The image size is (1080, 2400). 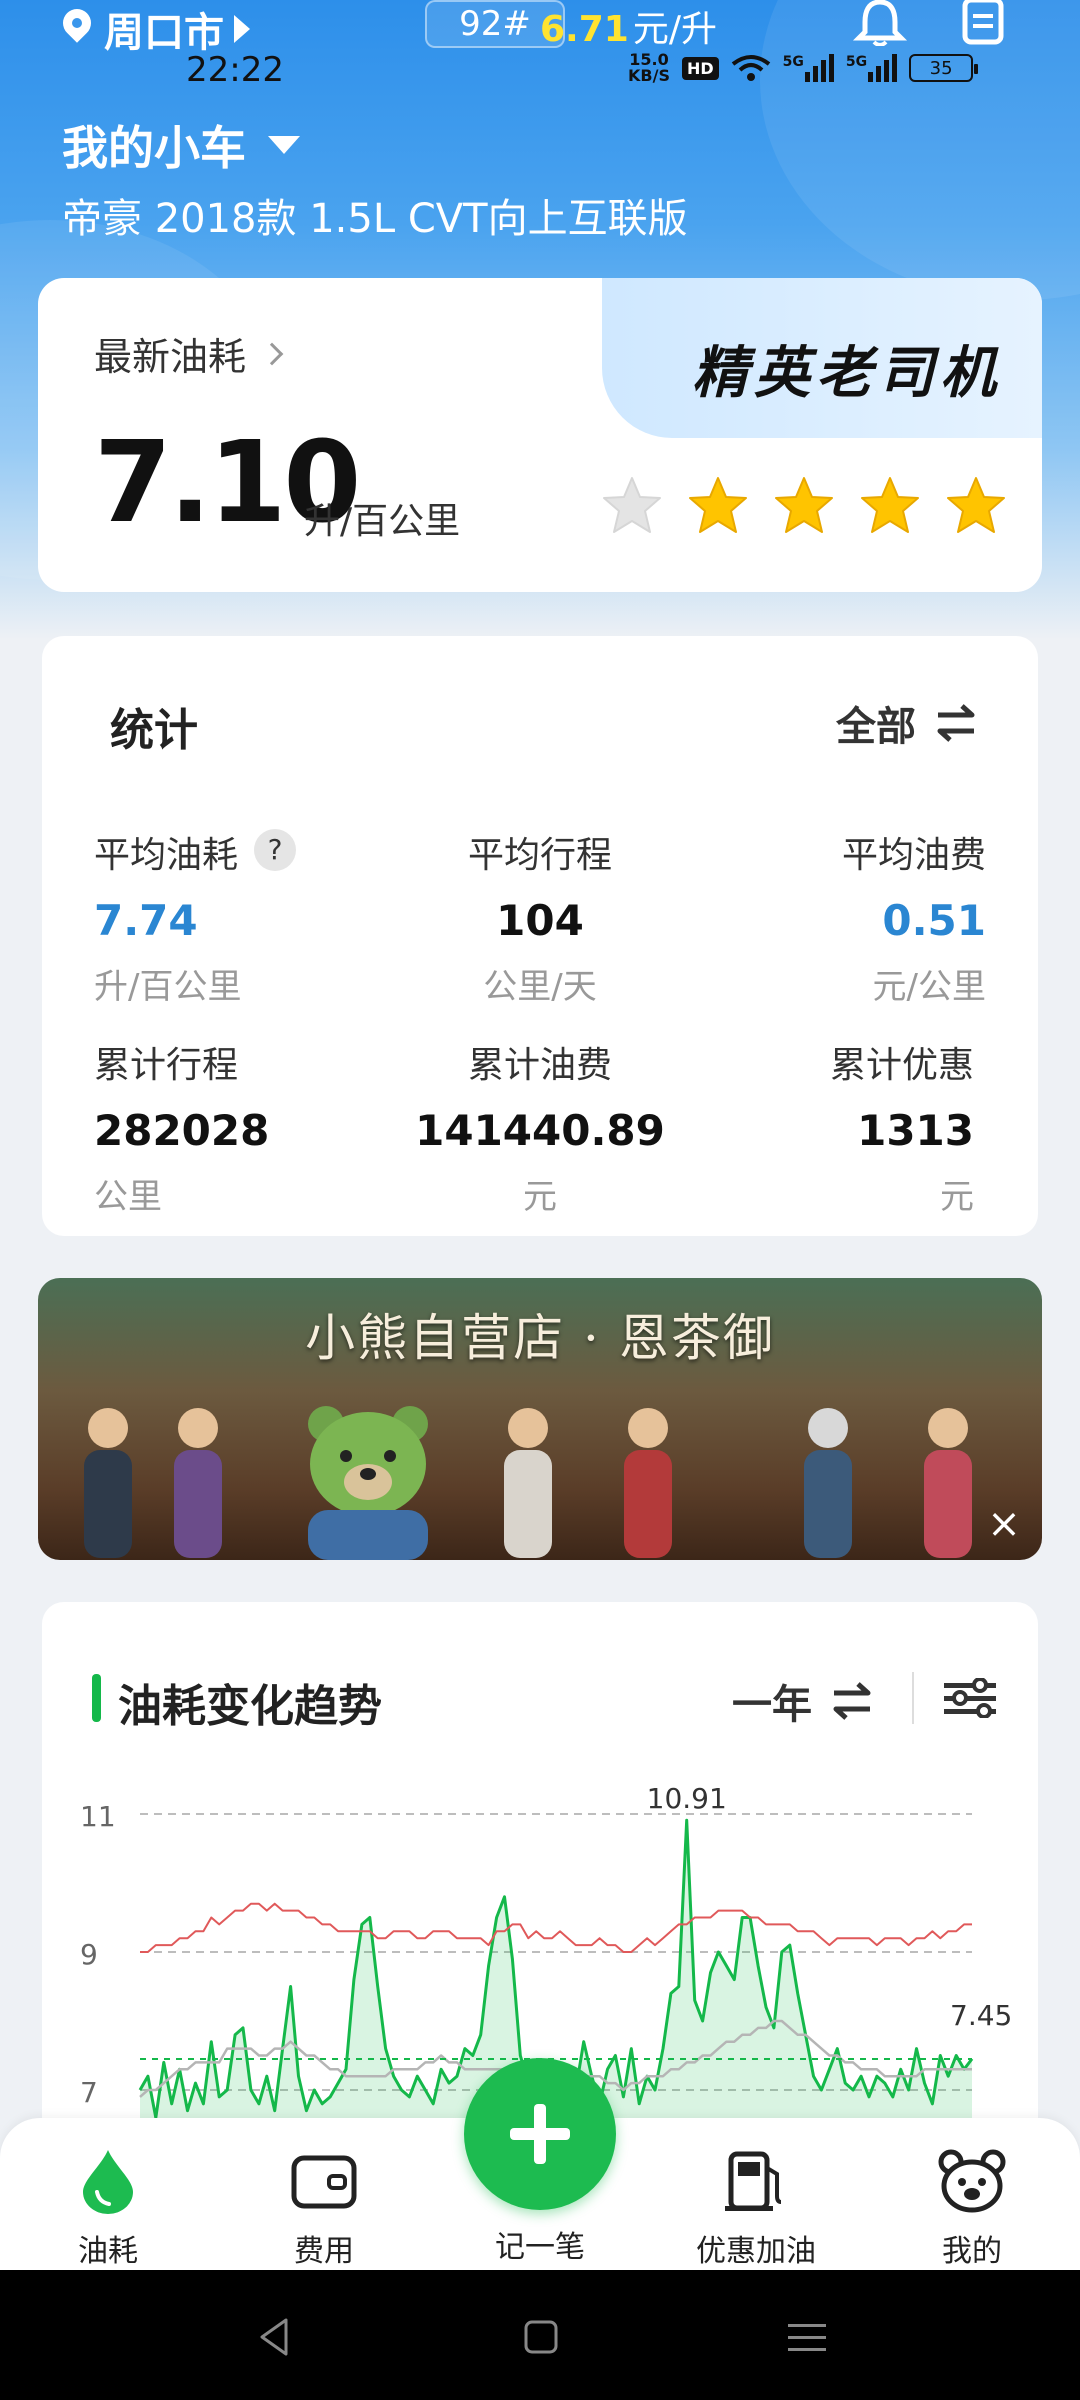 I want to click on section-accent-bar, so click(x=96, y=1698).